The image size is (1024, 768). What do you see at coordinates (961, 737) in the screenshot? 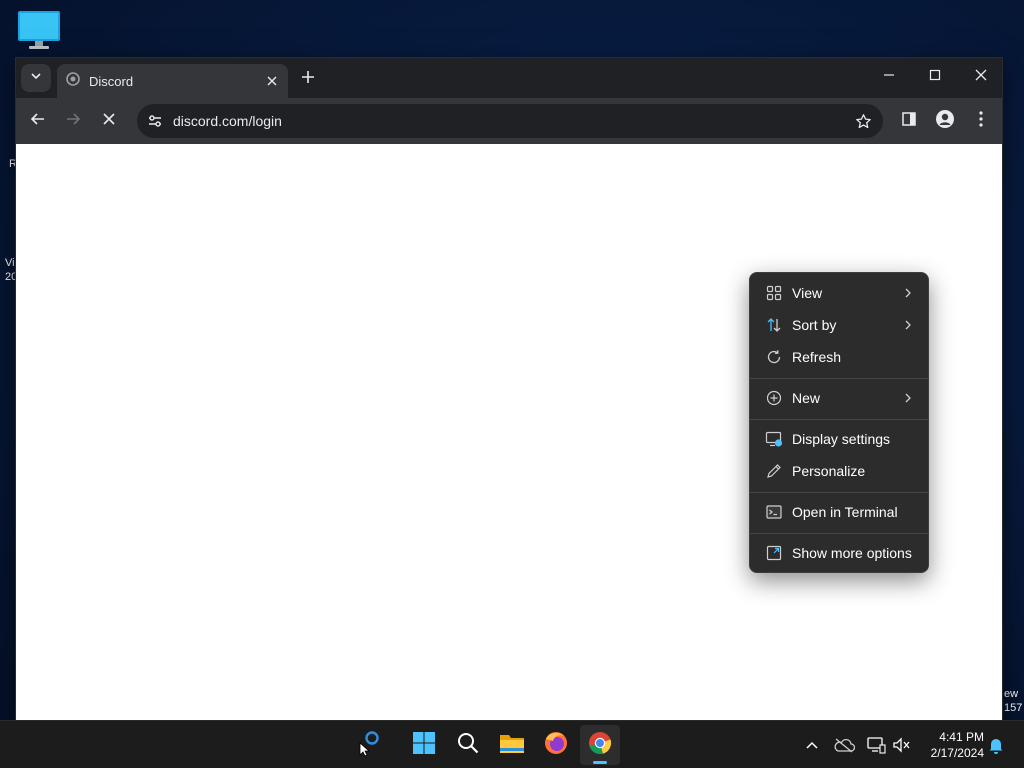
I see `clock-time: 4:41 PM` at bounding box center [961, 737].